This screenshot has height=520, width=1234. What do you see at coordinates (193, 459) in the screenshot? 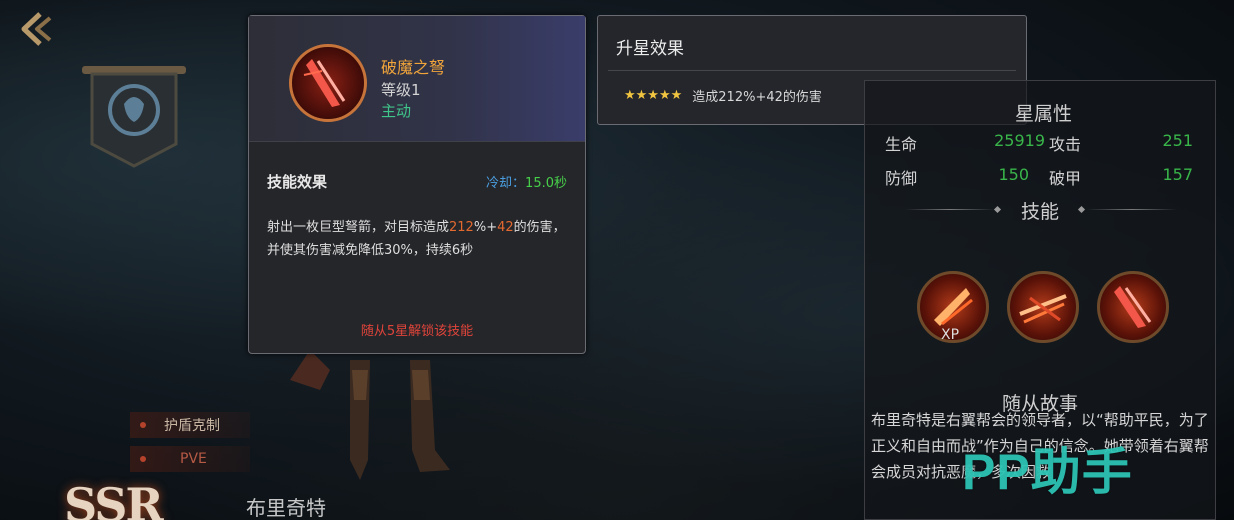
I see `pve-label: PVE` at bounding box center [193, 459].